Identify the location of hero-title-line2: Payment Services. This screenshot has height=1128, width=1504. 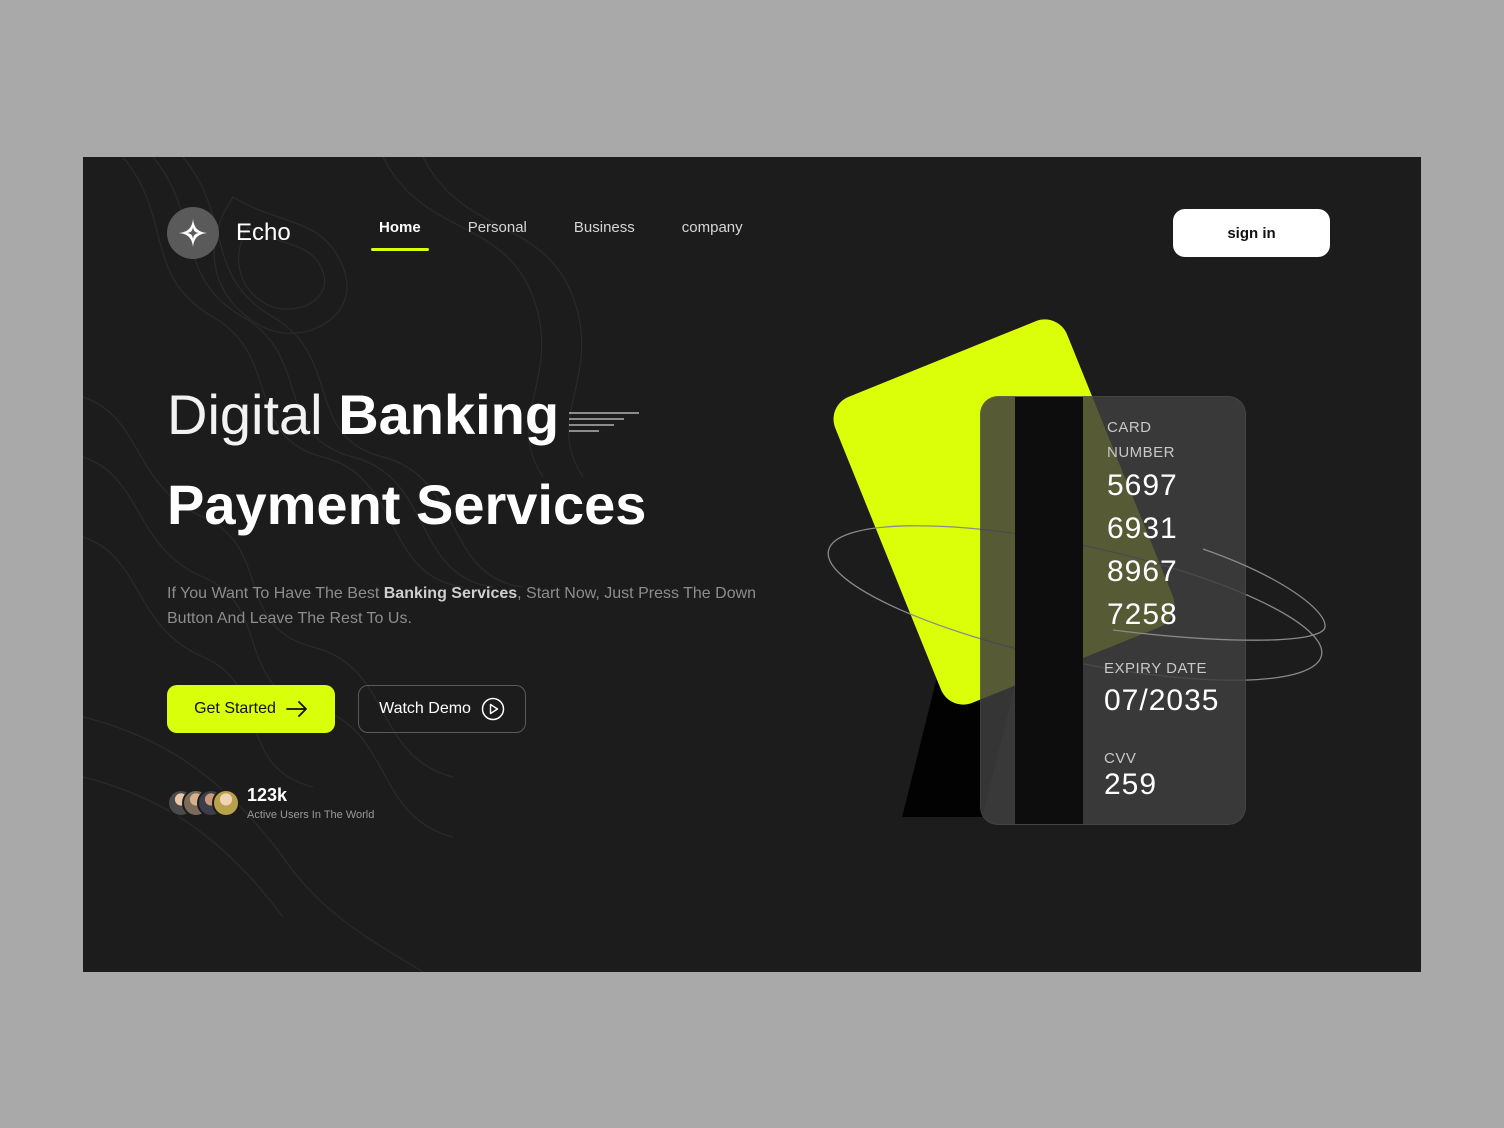
(407, 504).